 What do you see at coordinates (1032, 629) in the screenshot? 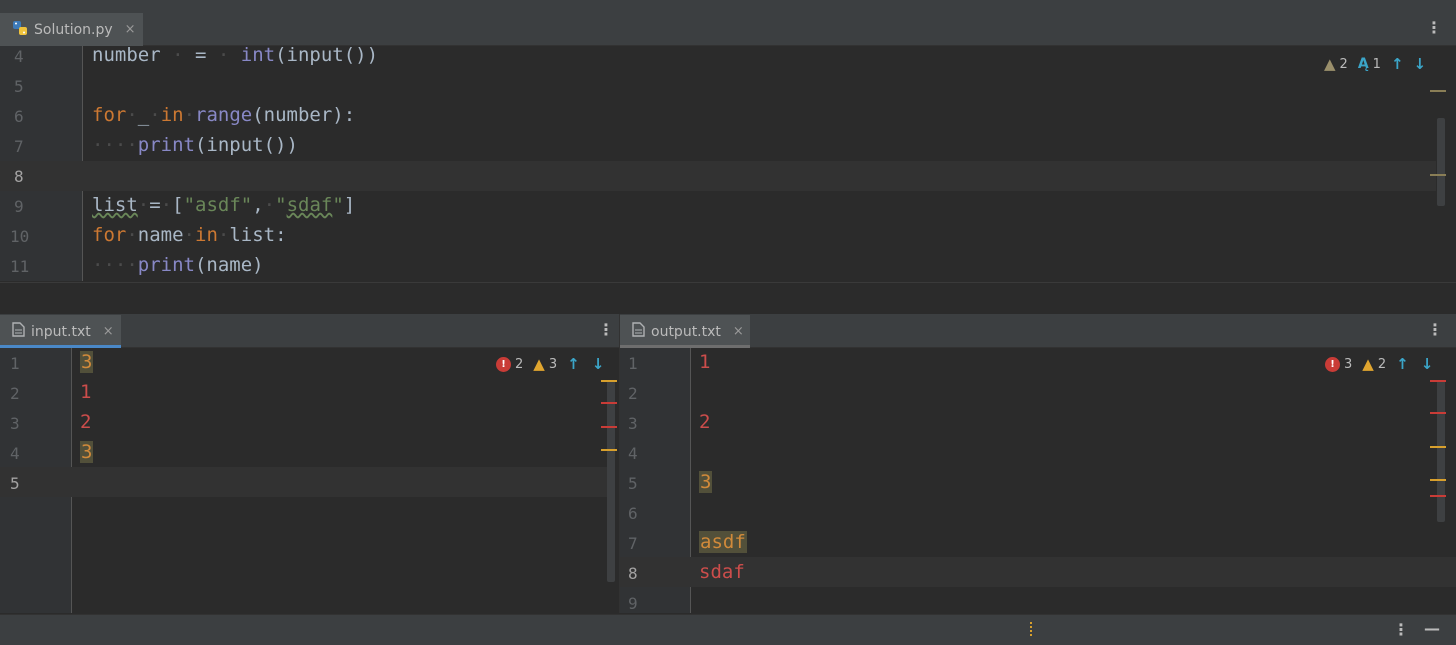
I see `status-indicator-icon` at bounding box center [1032, 629].